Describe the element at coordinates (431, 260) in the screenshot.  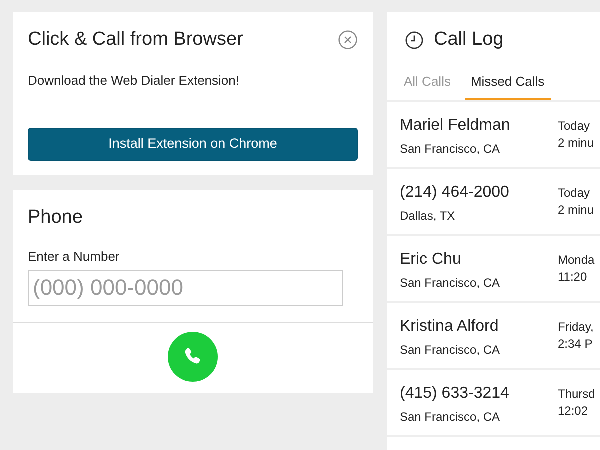
I see `caller-name: Eric Chu` at that location.